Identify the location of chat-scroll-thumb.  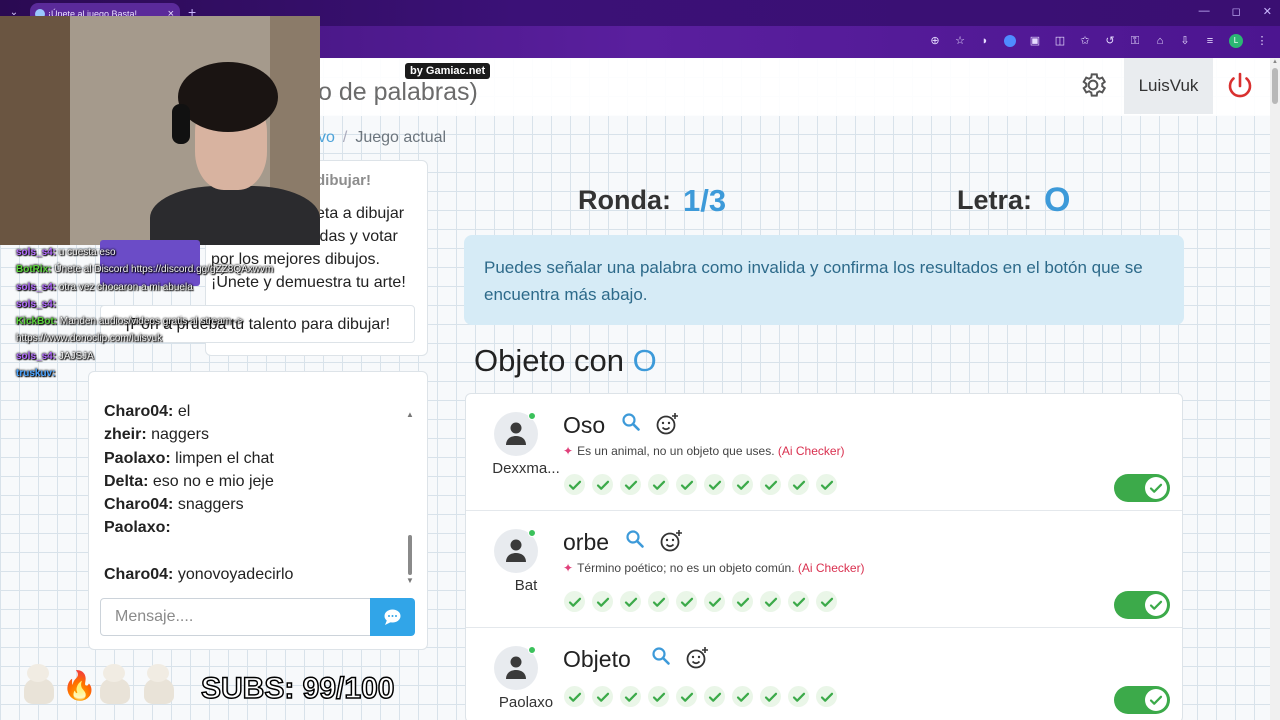
(410, 555).